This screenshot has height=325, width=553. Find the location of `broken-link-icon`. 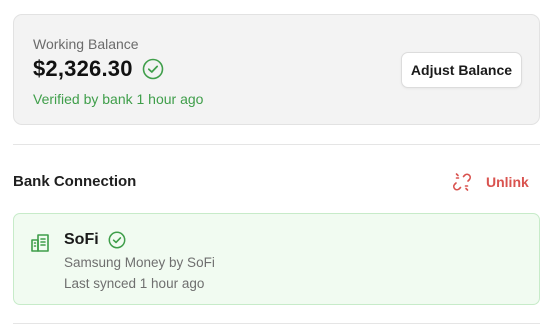

broken-link-icon is located at coordinates (462, 182).